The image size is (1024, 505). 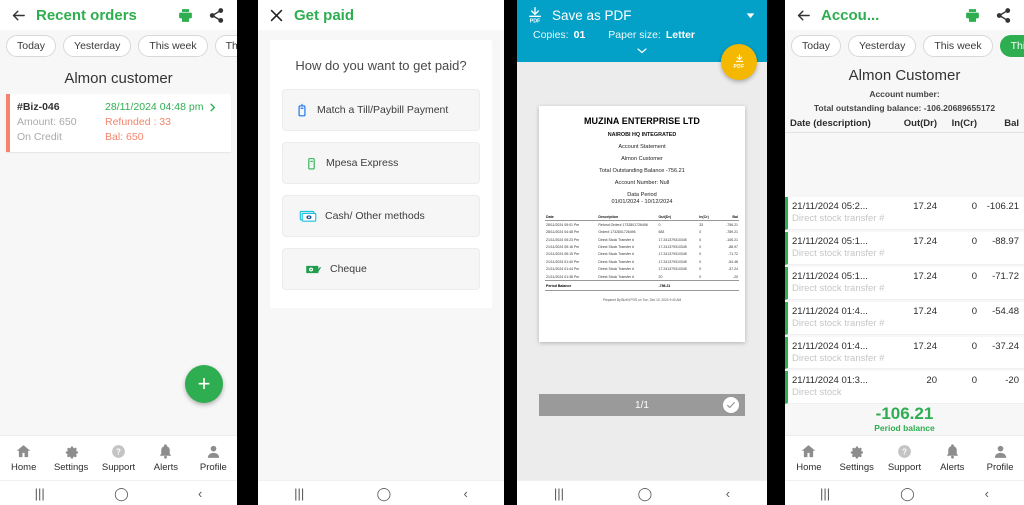 What do you see at coordinates (204, 384) in the screenshot?
I see `add-order-fab: +` at bounding box center [204, 384].